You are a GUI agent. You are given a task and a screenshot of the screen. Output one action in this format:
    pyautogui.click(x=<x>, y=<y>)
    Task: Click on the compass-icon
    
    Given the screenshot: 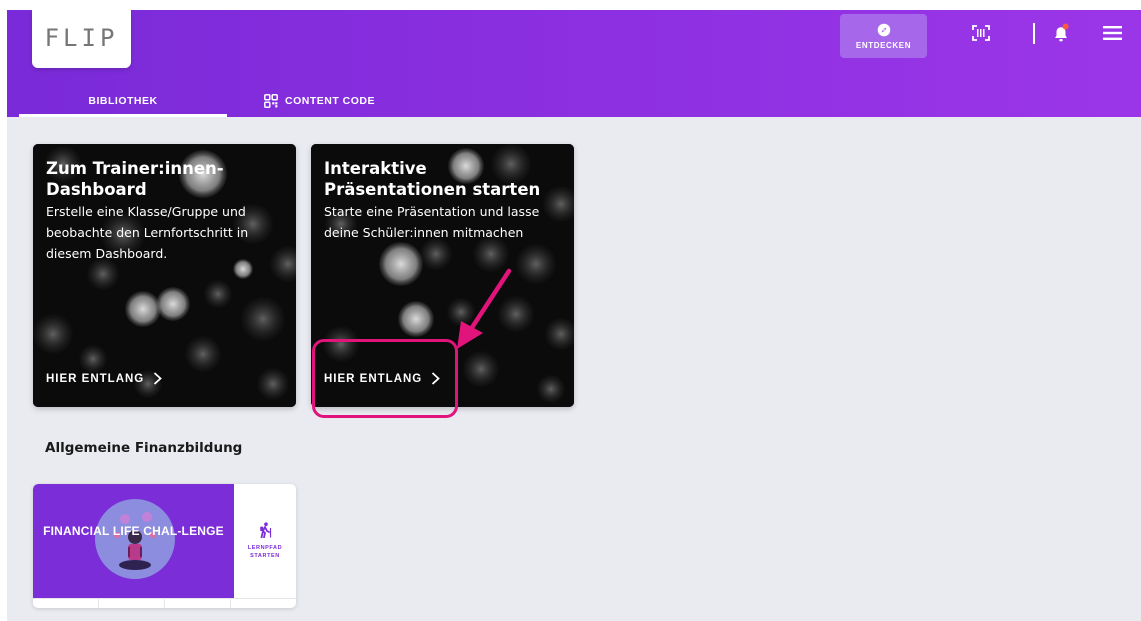 What is the action you would take?
    pyautogui.click(x=883, y=29)
    